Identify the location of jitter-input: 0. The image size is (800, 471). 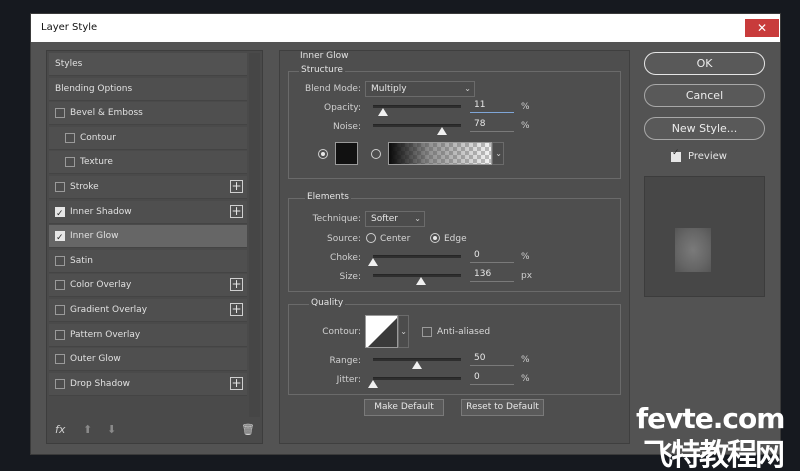
(492, 377).